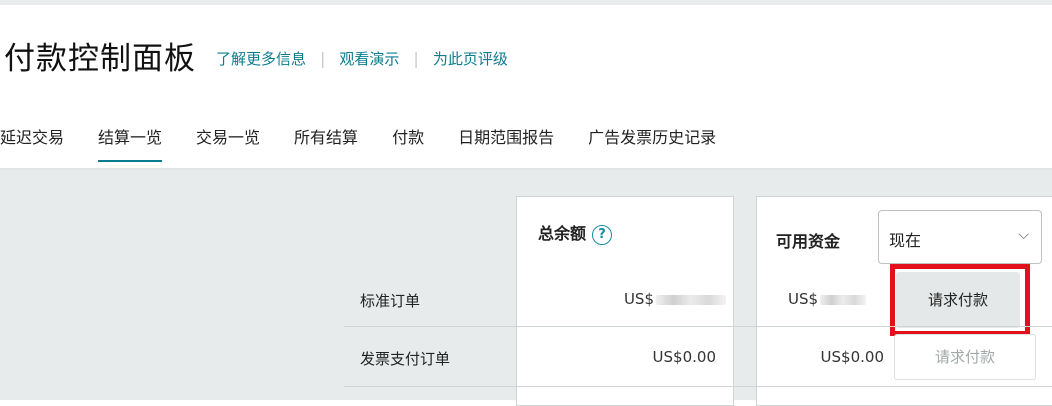 The height and width of the screenshot is (406, 1052). I want to click on standard-orders-available: US$, so click(836, 299).